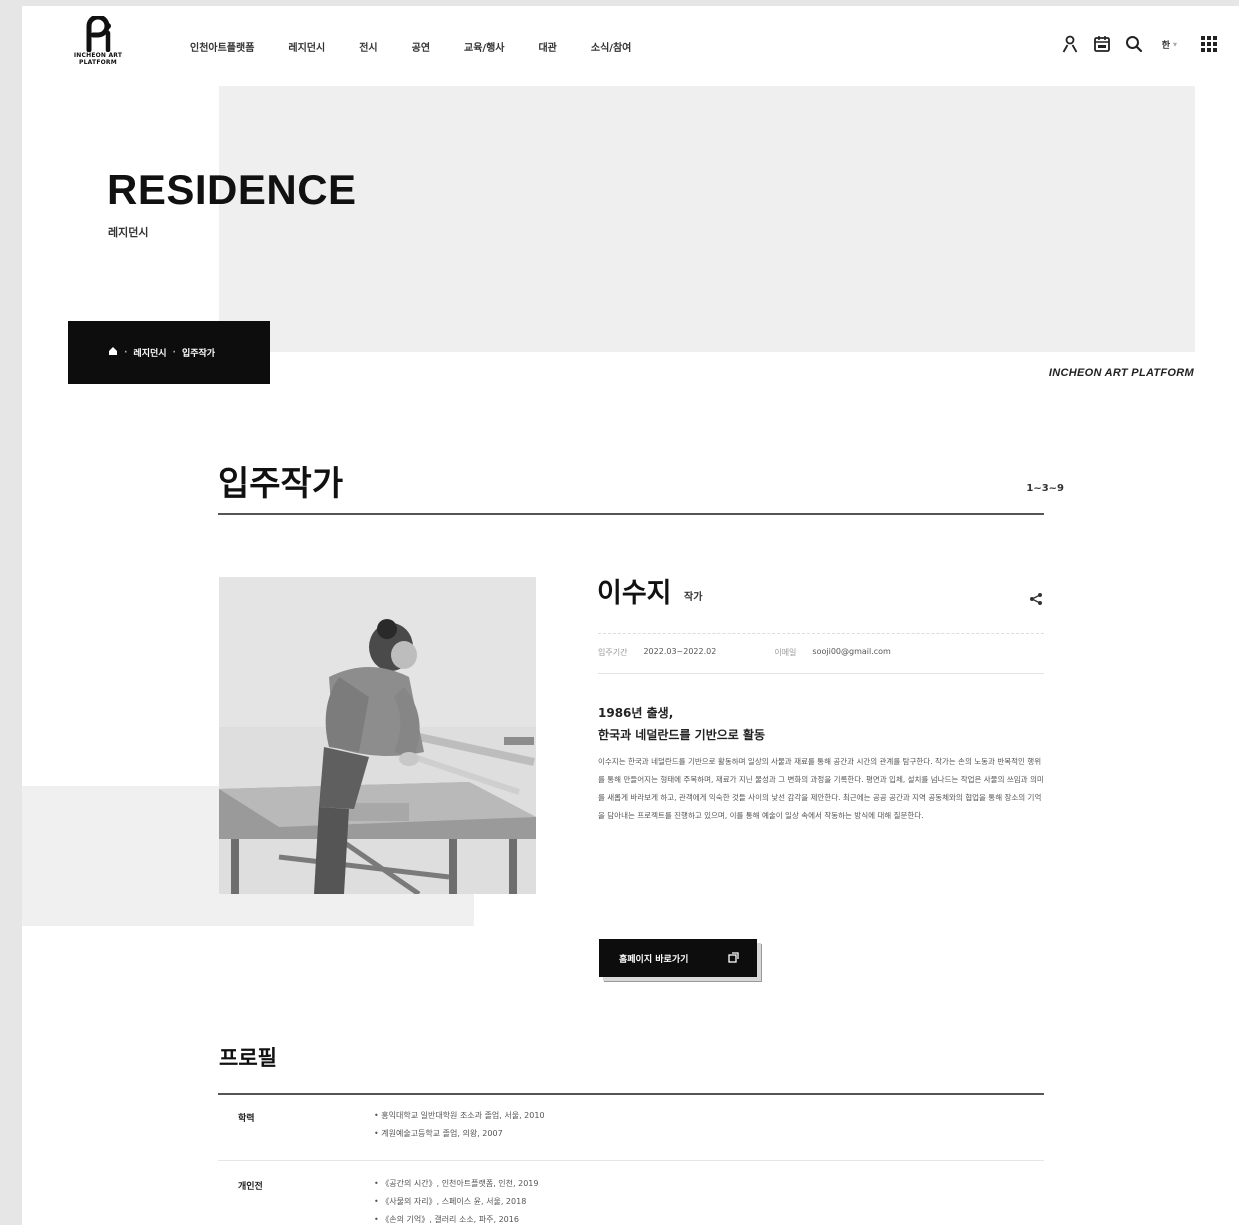 Image resolution: width=1239 pixels, height=1225 pixels. I want to click on language-select: 한 ▾, so click(1169, 44).